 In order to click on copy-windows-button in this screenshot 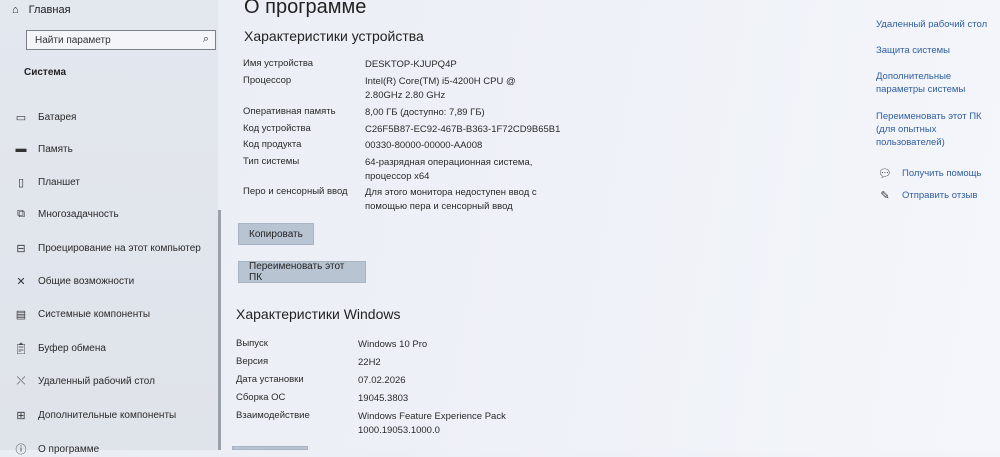, I will do `click(270, 448)`.